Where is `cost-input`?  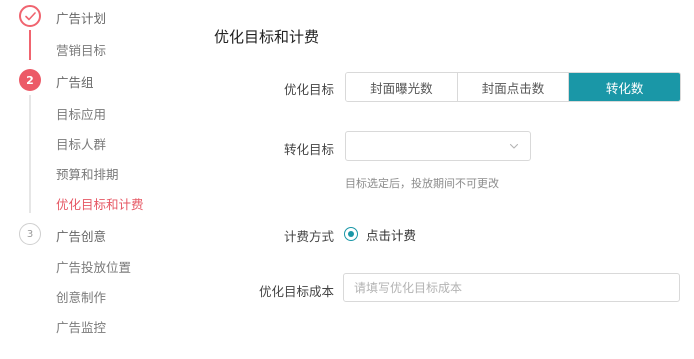 cost-input is located at coordinates (511, 287).